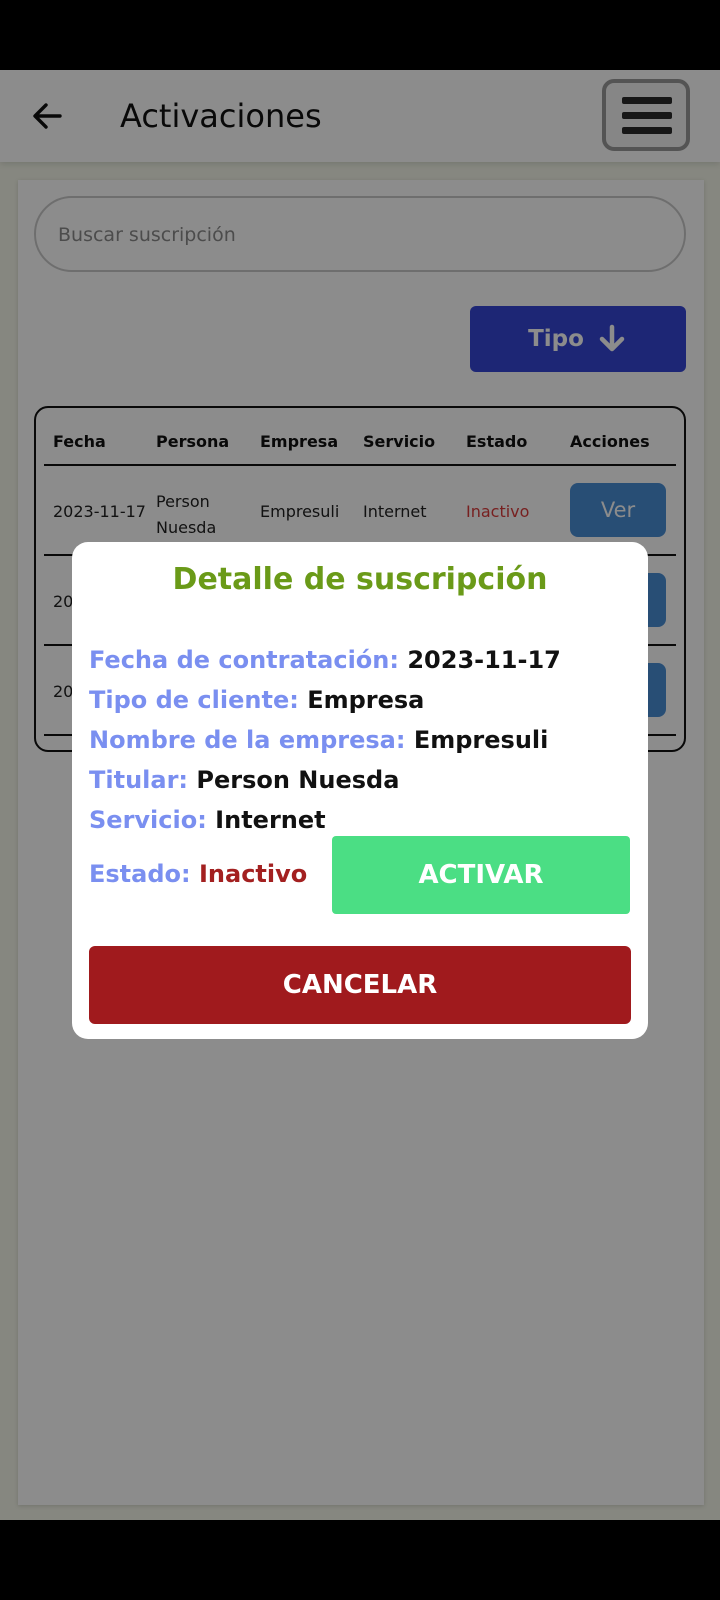  What do you see at coordinates (148, 820) in the screenshot?
I see `servicio-label: Servicio:` at bounding box center [148, 820].